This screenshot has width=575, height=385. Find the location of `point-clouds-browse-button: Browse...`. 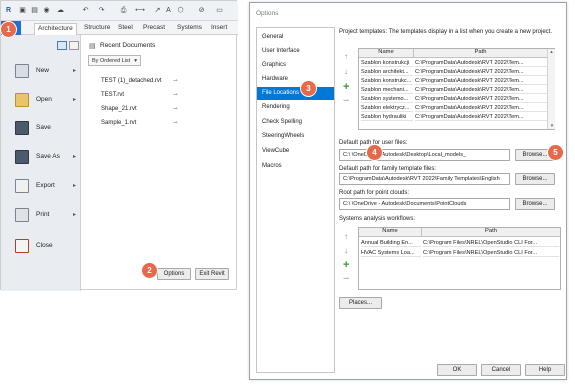

point-clouds-browse-button: Browse... is located at coordinates (535, 204).